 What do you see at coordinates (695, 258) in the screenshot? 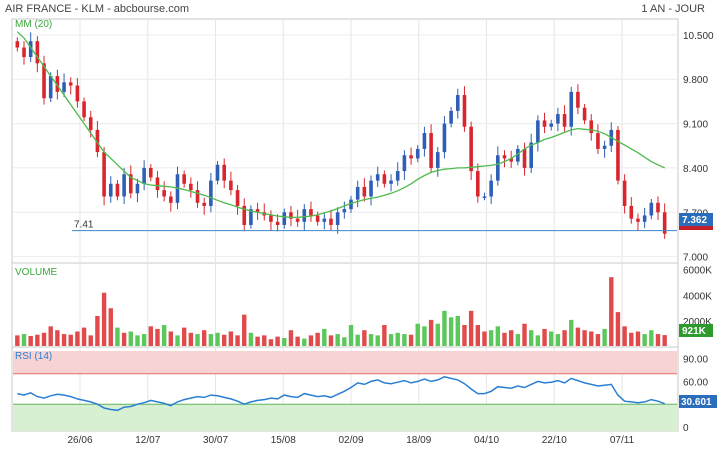
I see `price-tick-label: 7.000` at bounding box center [695, 258].